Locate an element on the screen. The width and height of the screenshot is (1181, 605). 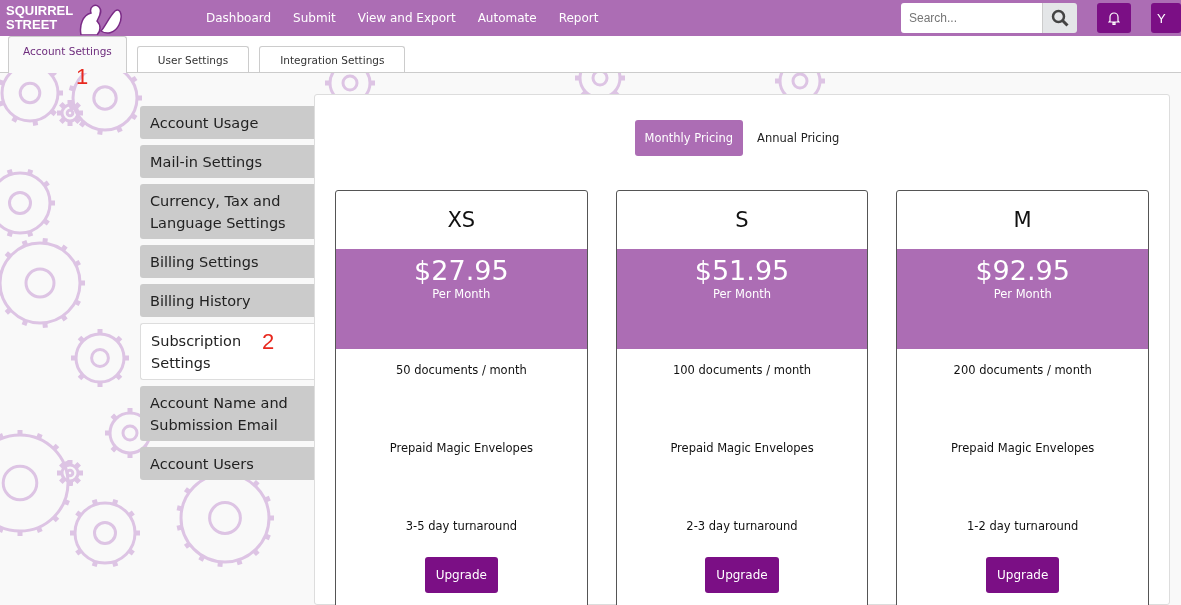
sidebar-item: Account Users is located at coordinates (227, 463).